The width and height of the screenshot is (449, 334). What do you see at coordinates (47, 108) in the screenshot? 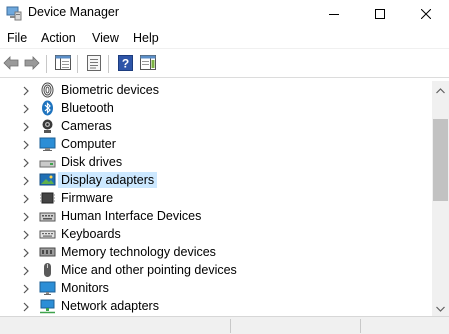
I see `bluetooth-icon` at bounding box center [47, 108].